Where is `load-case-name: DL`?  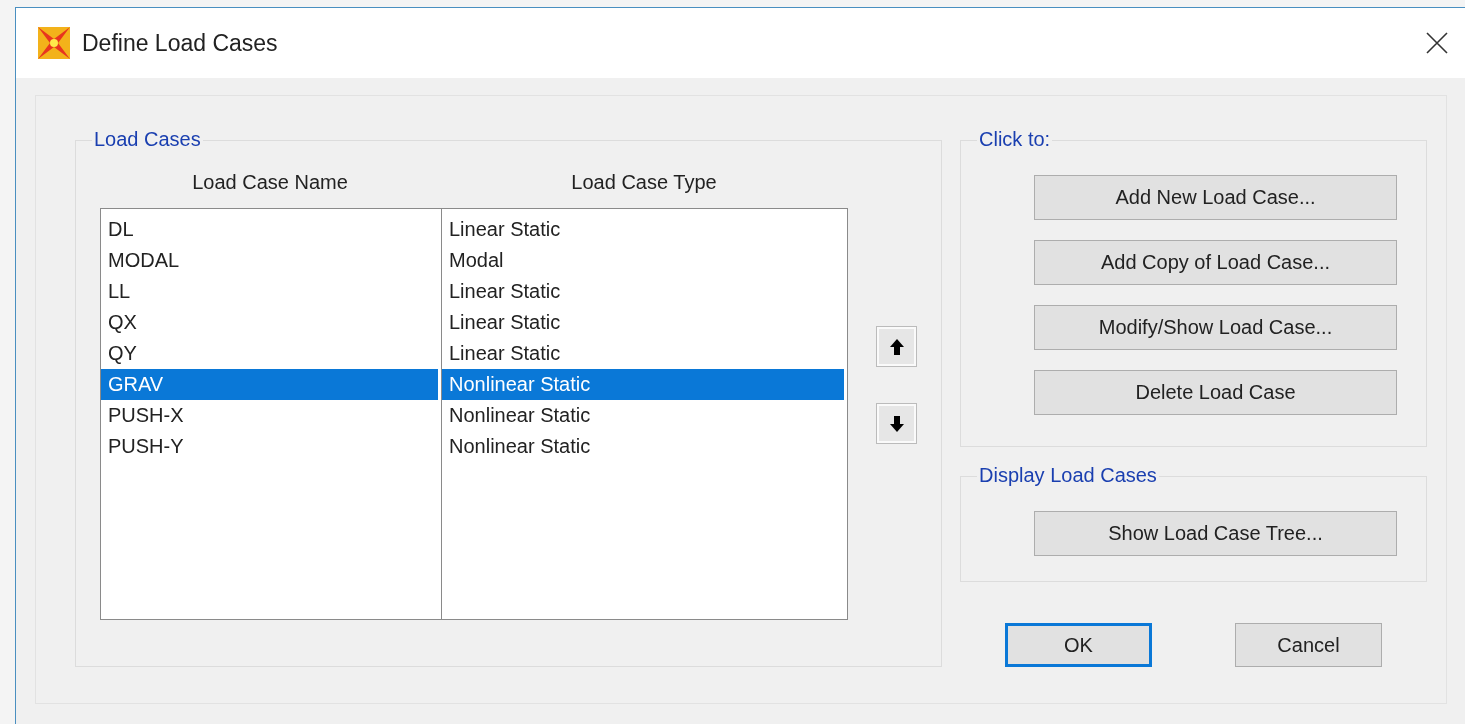 load-case-name: DL is located at coordinates (269, 229).